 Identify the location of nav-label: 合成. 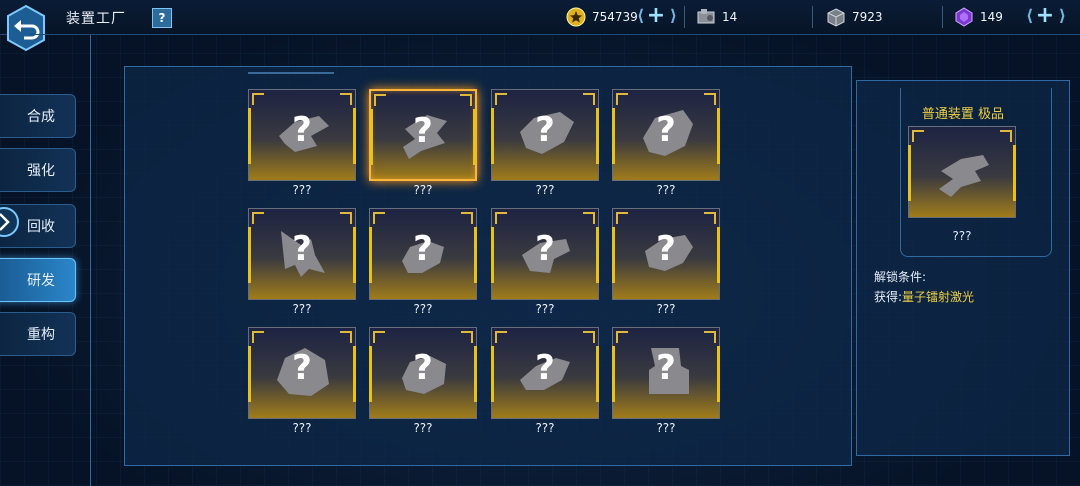
(41, 117).